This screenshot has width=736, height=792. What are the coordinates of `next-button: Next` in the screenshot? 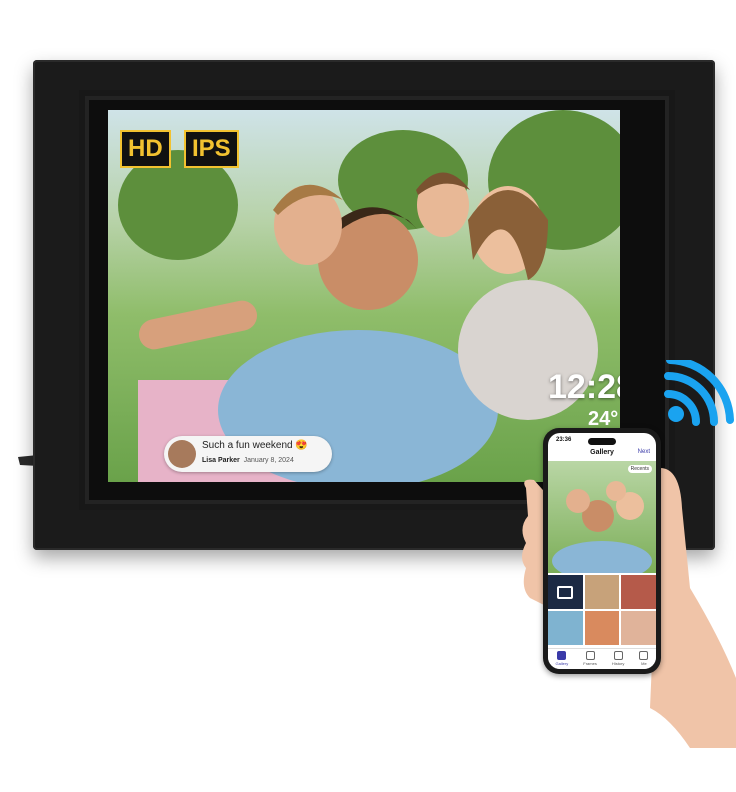 It's located at (644, 452).